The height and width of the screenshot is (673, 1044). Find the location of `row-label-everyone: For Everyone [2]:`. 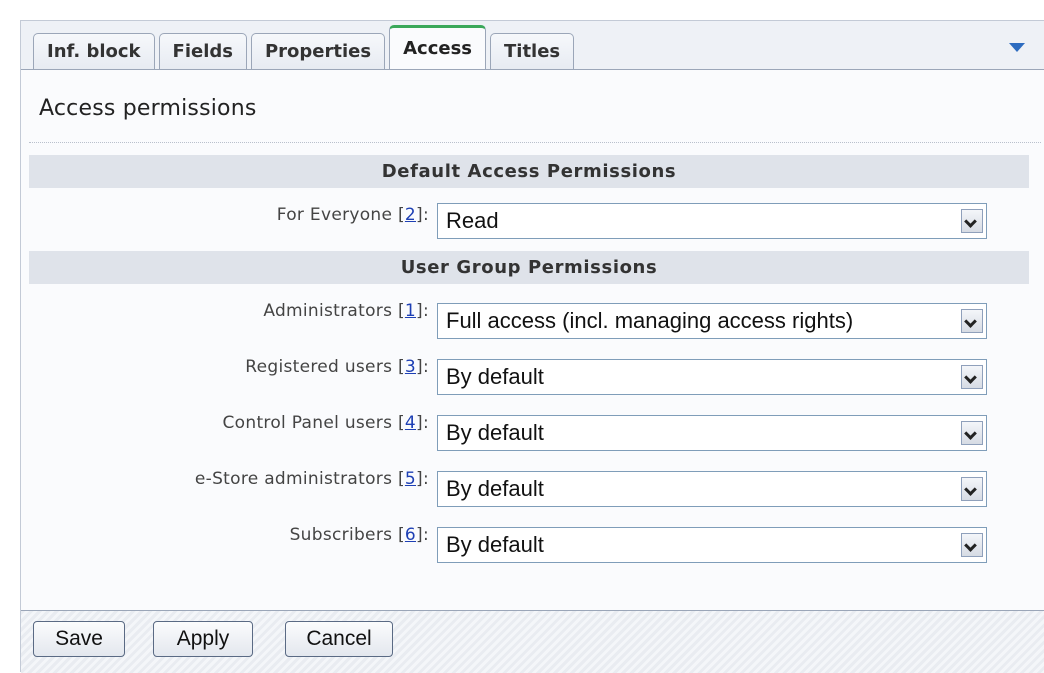

row-label-everyone: For Everyone [2]: is located at coordinates (352, 215).